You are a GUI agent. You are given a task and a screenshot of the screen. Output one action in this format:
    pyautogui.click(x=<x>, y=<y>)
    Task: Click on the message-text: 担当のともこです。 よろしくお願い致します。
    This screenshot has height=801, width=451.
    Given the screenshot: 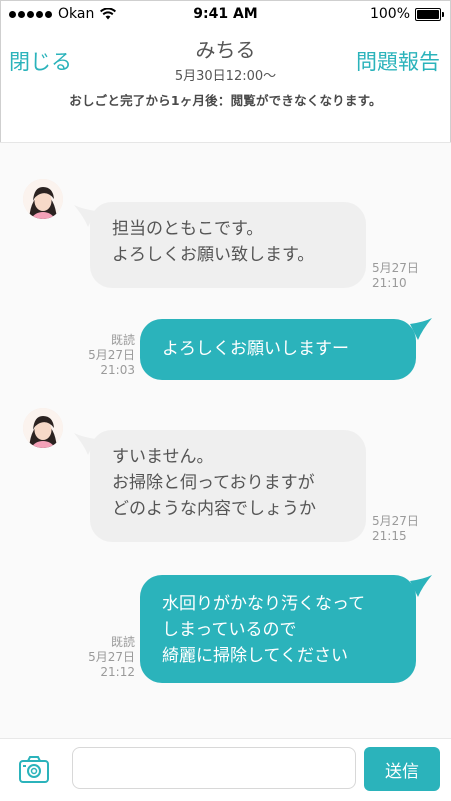 What is the action you would take?
    pyautogui.click(x=213, y=242)
    